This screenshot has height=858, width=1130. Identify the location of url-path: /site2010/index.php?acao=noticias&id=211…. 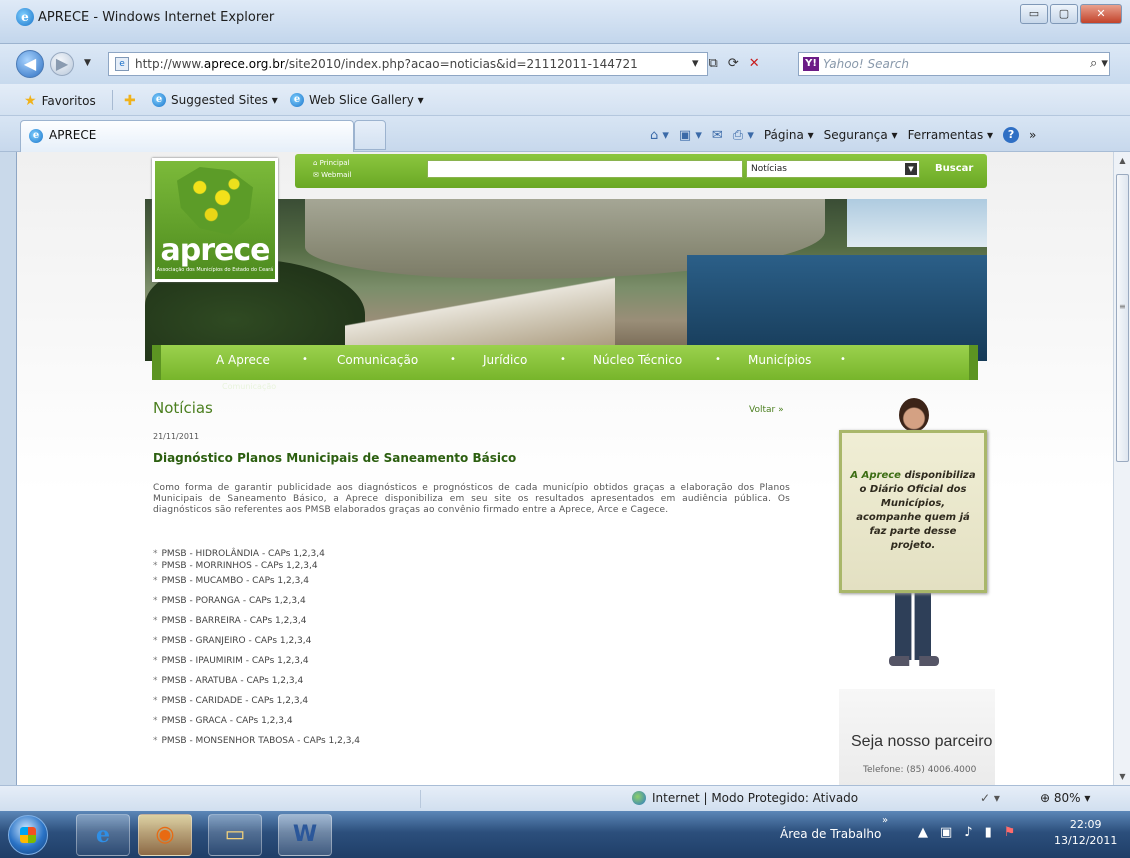
(461, 64).